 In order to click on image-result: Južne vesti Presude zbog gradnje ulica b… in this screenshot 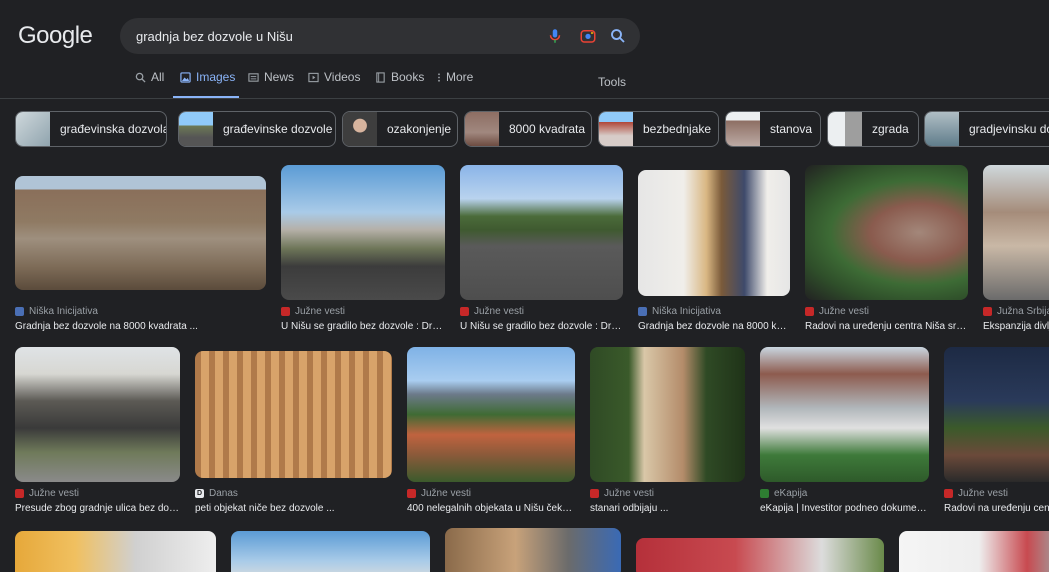, I will do `click(97, 432)`.